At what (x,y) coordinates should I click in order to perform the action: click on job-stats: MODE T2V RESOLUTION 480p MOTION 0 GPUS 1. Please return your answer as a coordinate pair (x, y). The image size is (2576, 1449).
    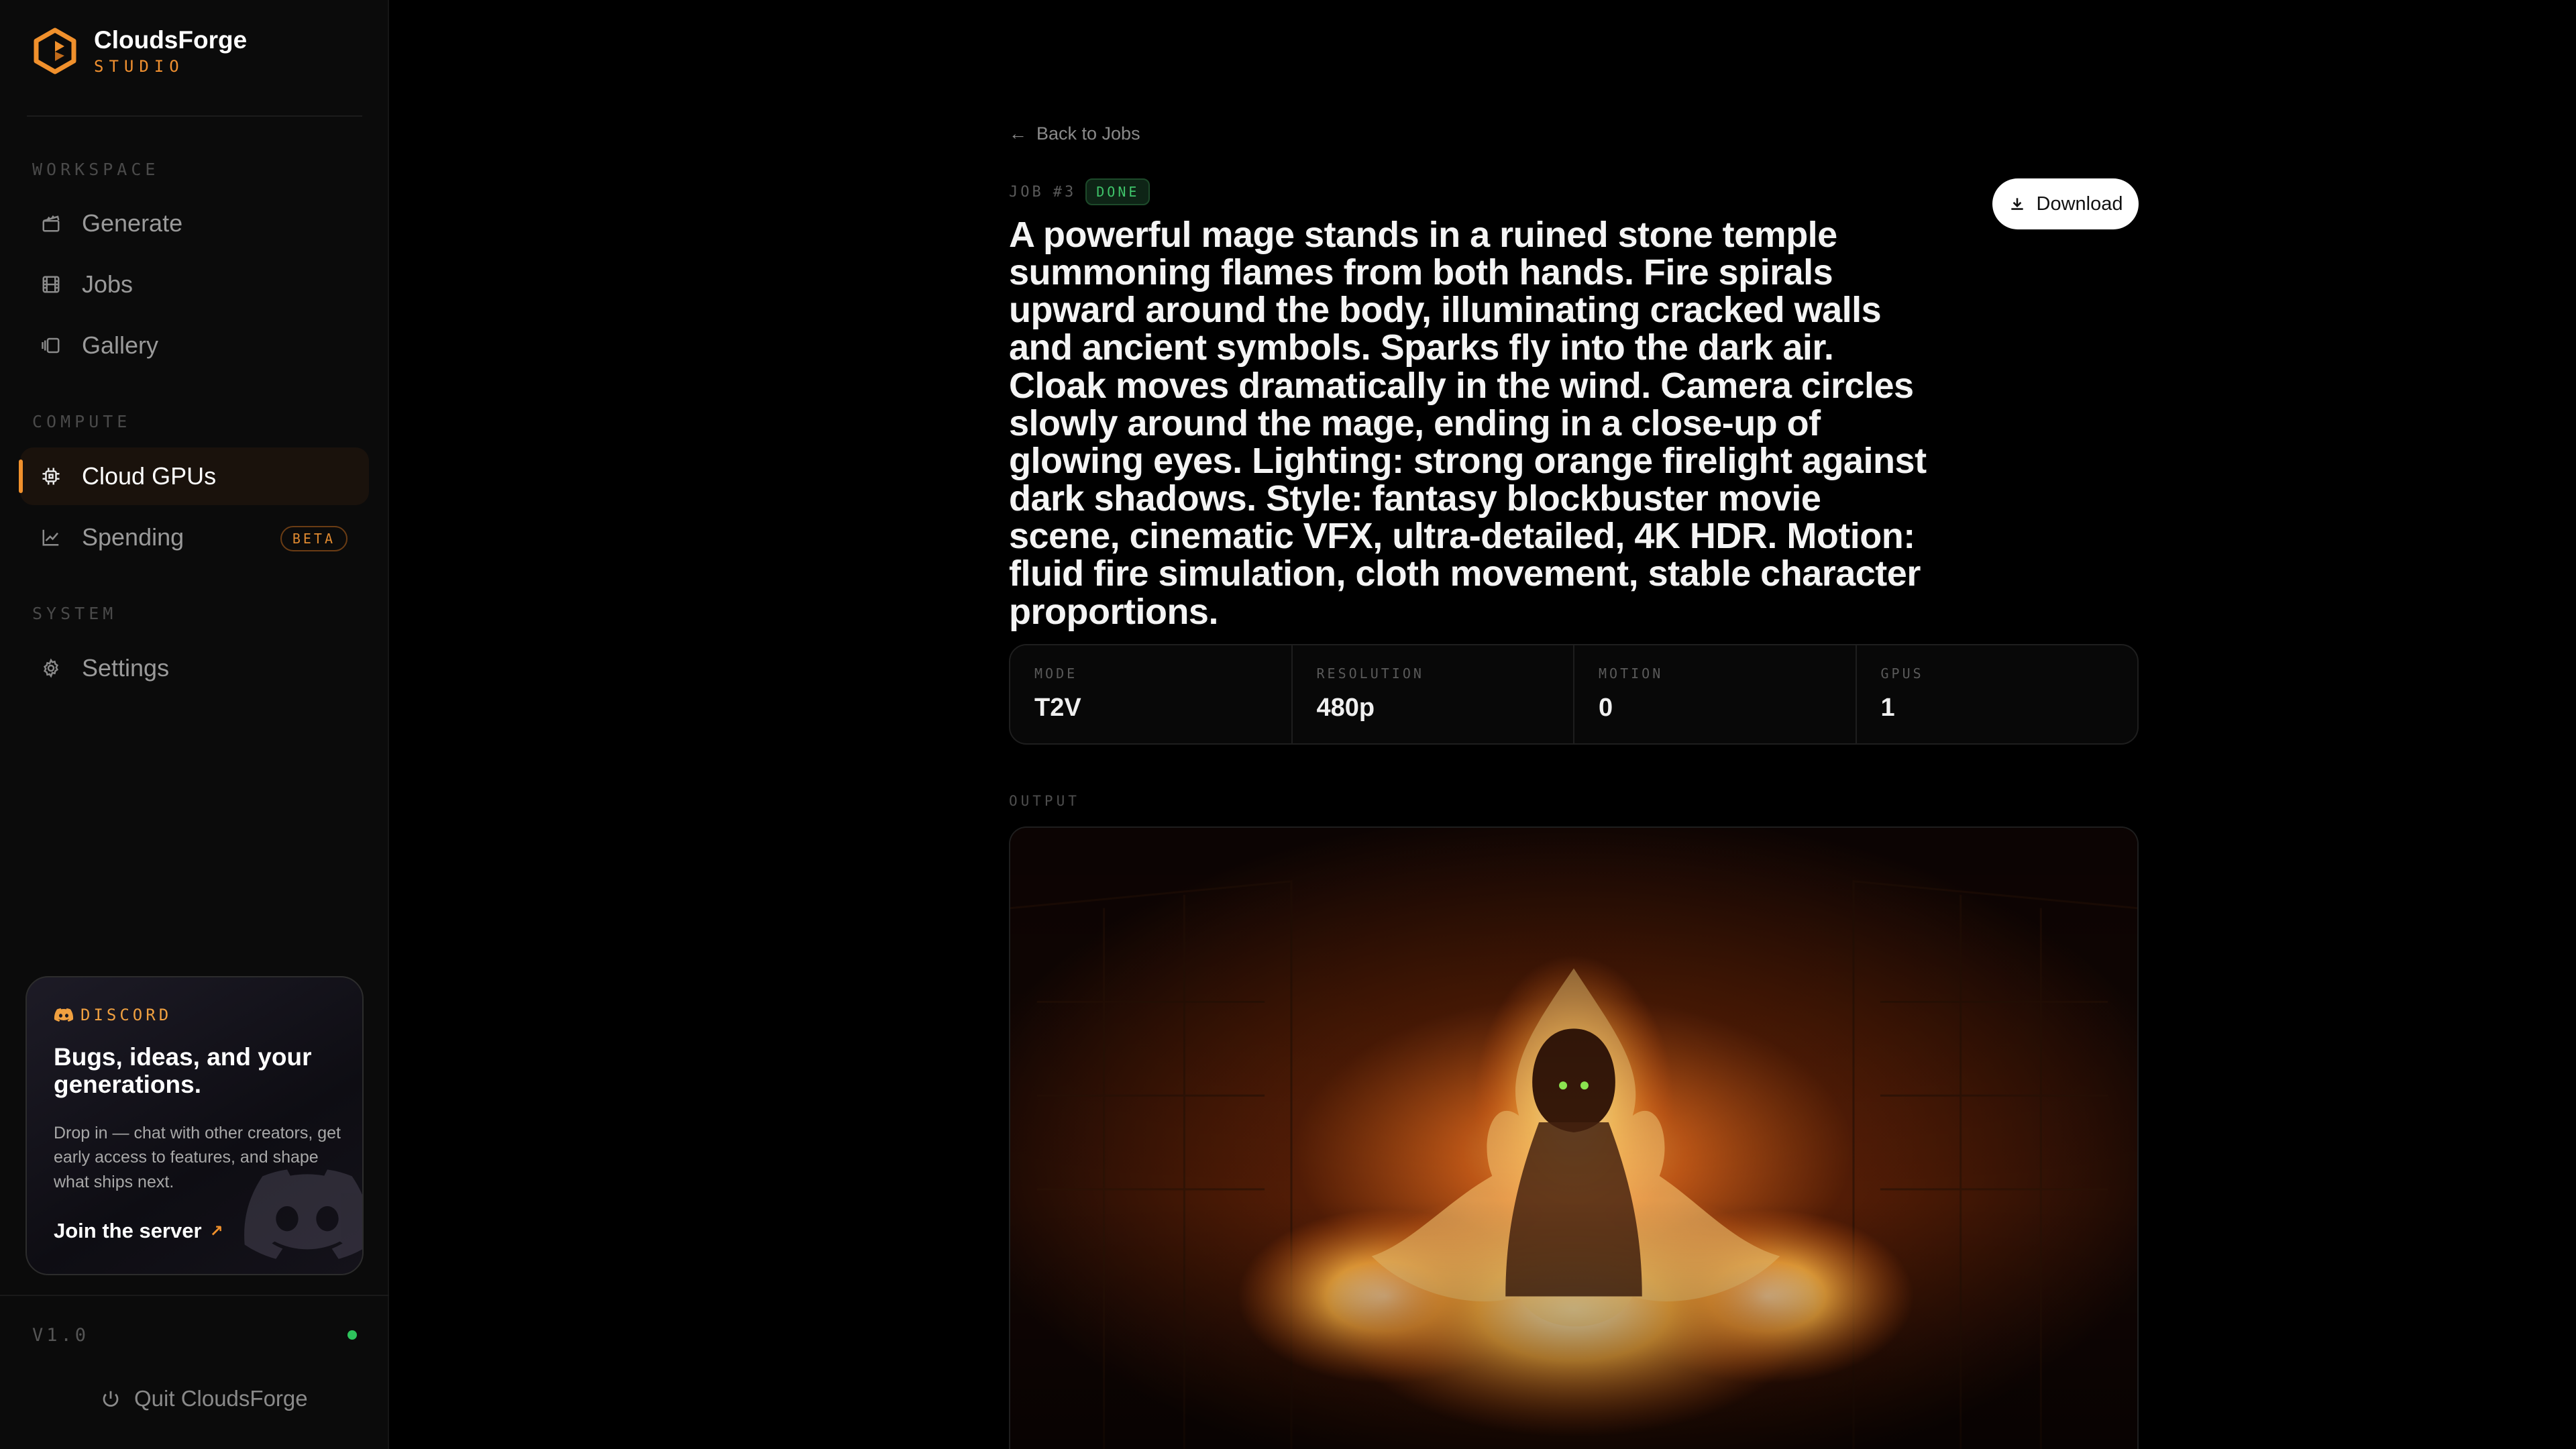
    Looking at the image, I should click on (1574, 694).